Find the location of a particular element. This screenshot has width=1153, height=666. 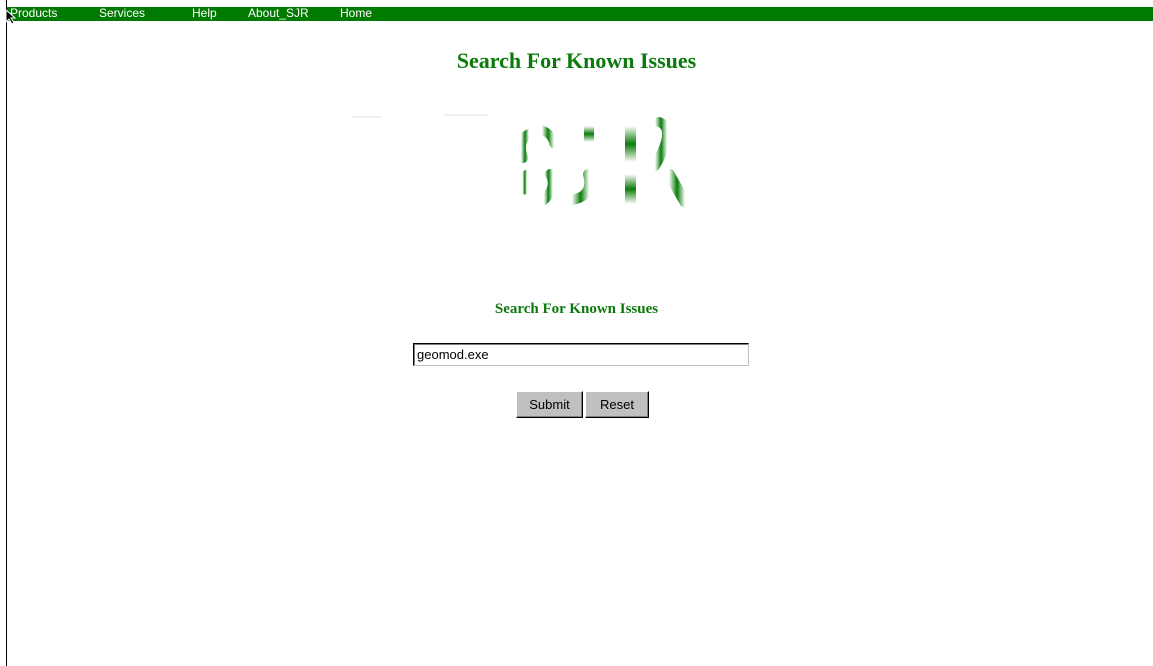

submit-button: Submit is located at coordinates (549, 404).